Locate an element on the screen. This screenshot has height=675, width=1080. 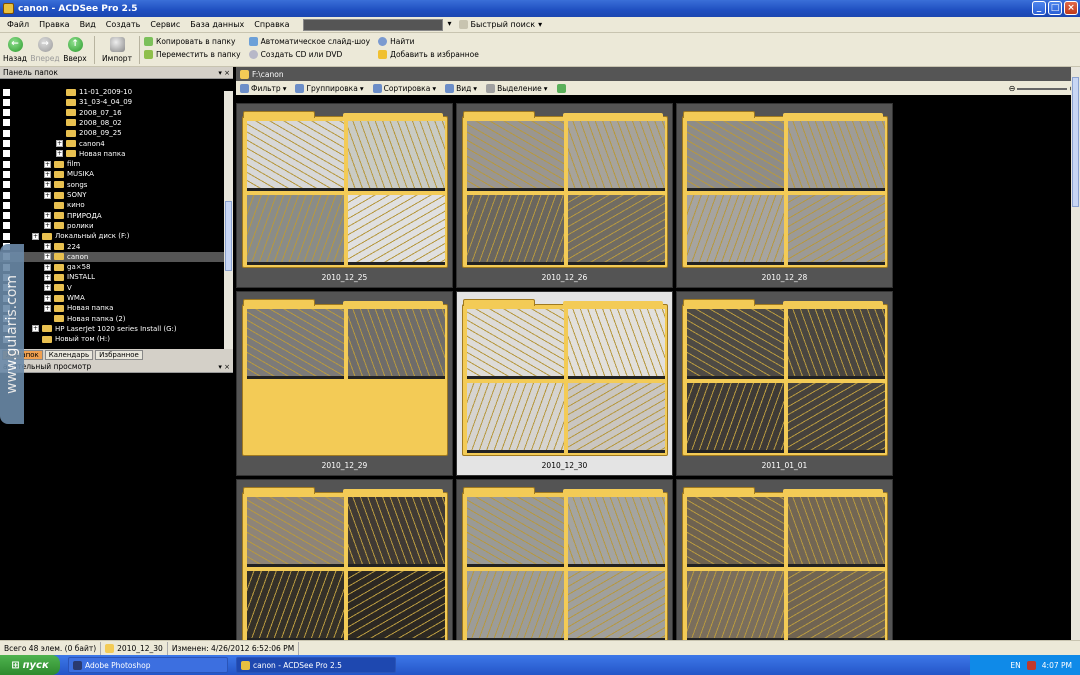
tree-item: +31_03-4_04_09 is located at coordinates (112, 102).